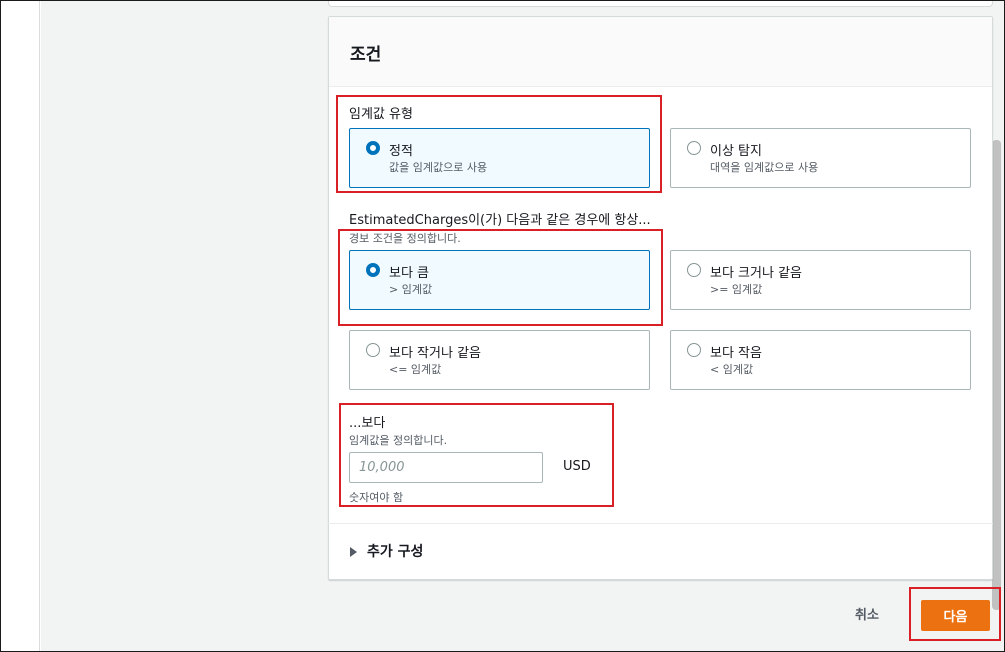  Describe the element at coordinates (694, 148) in the screenshot. I see `anomaly-radio` at that location.